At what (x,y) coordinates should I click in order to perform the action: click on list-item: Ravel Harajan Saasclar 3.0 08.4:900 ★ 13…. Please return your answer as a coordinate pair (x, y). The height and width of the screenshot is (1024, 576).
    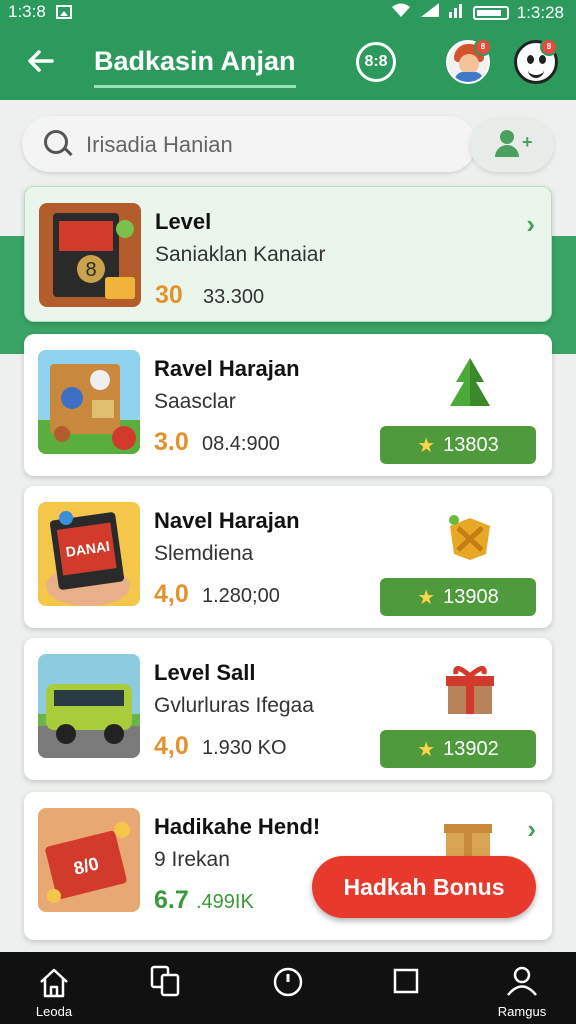
    Looking at the image, I should click on (288, 405).